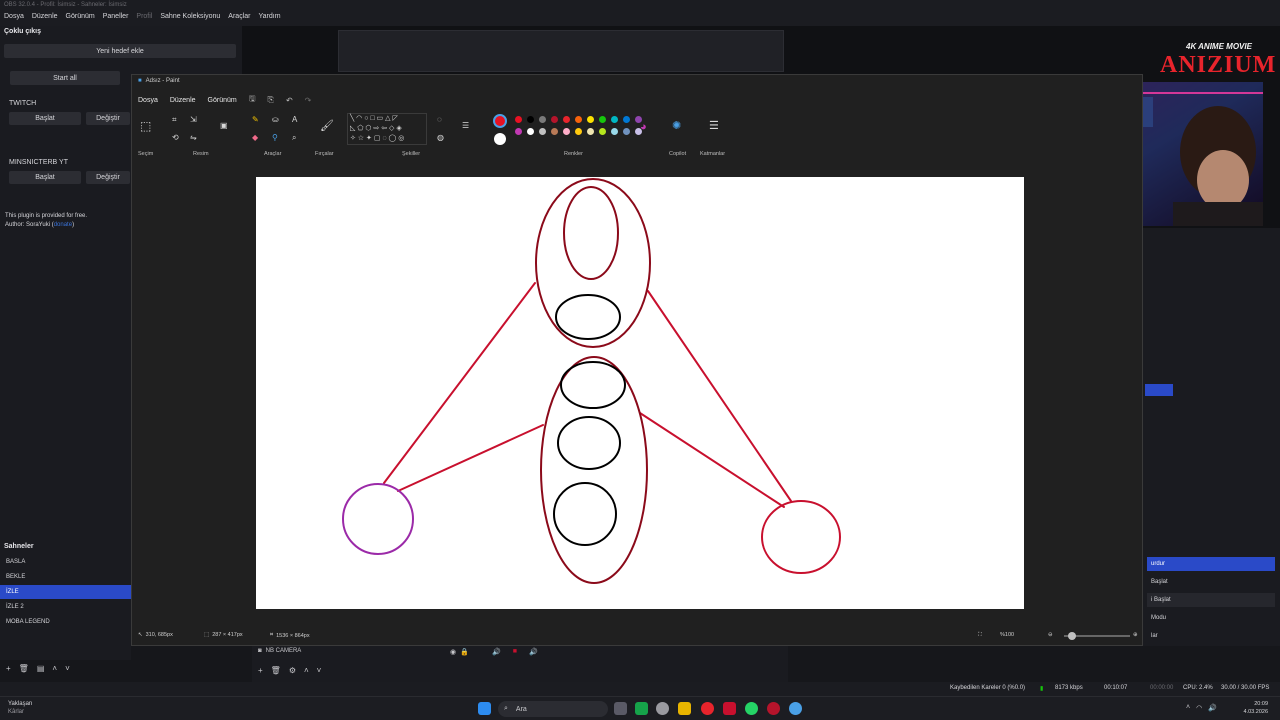 This screenshot has width=1280, height=720. What do you see at coordinates (484, 708) in the screenshot?
I see `start-icon` at bounding box center [484, 708].